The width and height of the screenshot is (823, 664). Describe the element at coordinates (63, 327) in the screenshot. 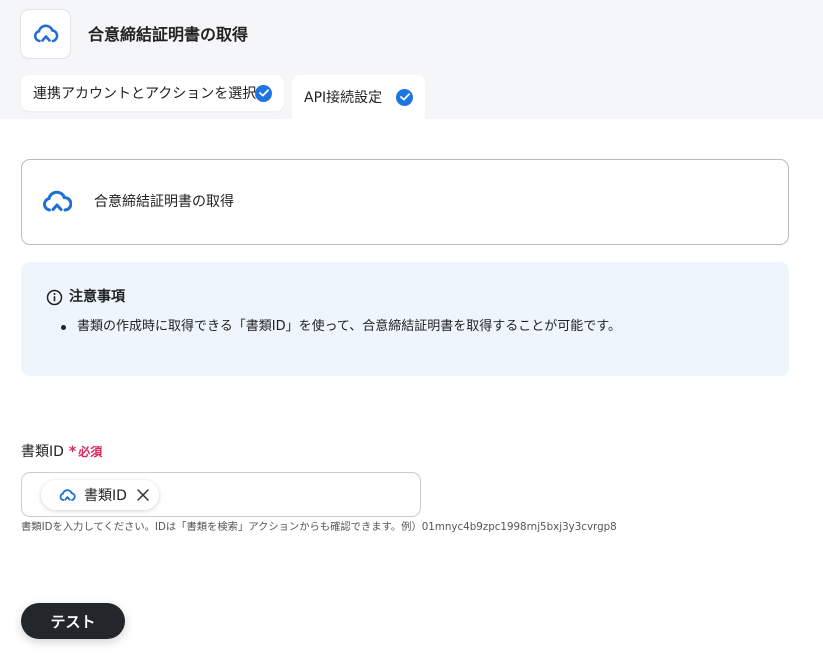

I see `bullet-icon` at that location.